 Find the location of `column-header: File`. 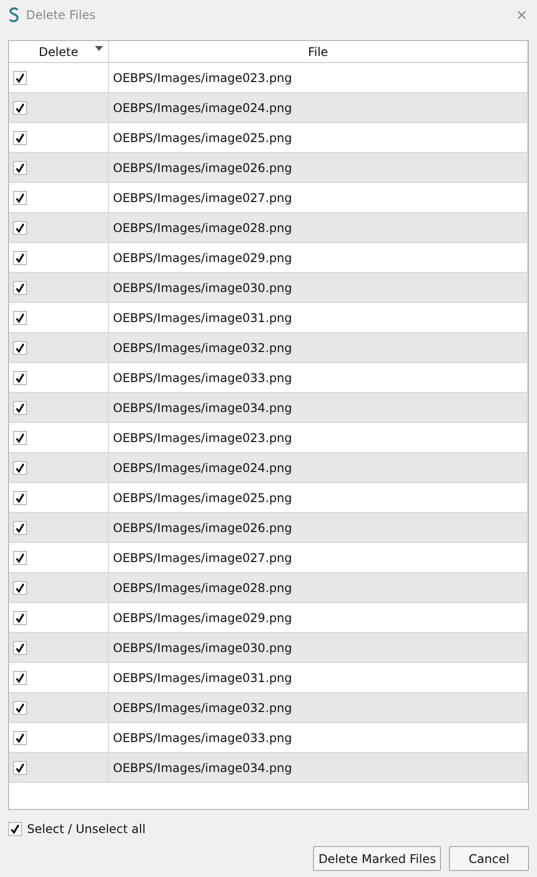

column-header: File is located at coordinates (318, 51).